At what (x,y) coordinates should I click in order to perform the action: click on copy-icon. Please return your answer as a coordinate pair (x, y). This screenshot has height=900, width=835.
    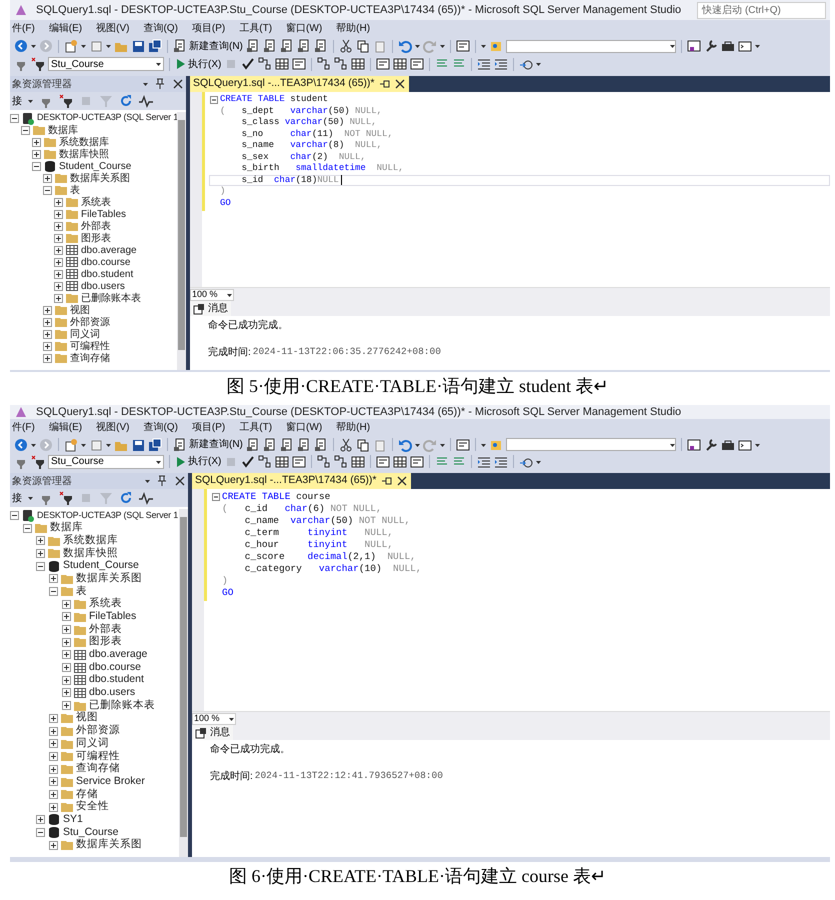
    Looking at the image, I should click on (363, 46).